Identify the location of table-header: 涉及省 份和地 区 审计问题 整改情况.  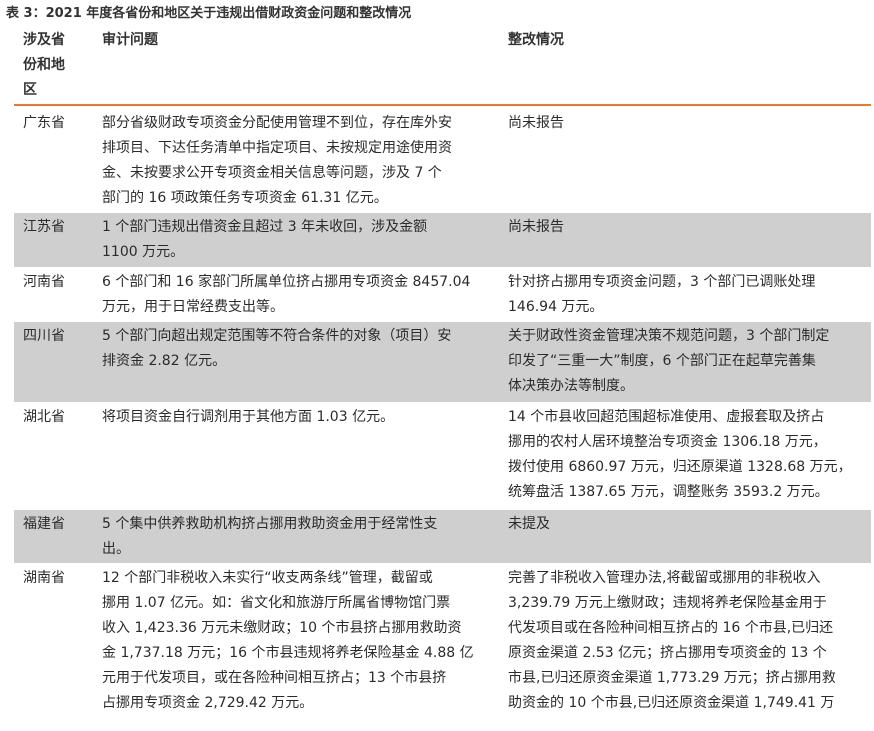
(442, 65).